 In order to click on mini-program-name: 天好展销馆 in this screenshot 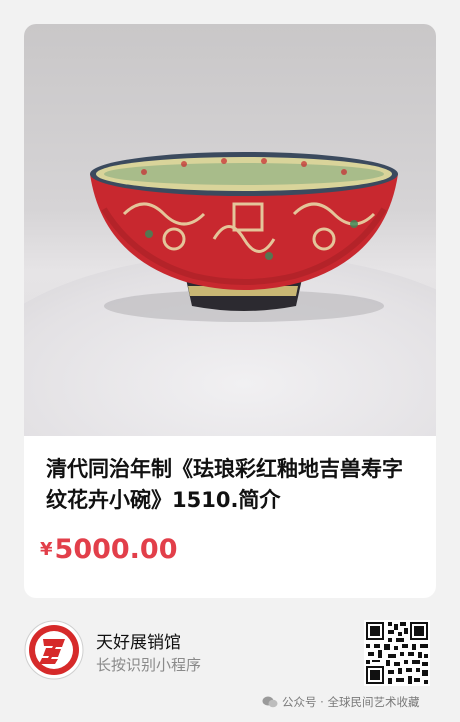, I will do `click(138, 643)`.